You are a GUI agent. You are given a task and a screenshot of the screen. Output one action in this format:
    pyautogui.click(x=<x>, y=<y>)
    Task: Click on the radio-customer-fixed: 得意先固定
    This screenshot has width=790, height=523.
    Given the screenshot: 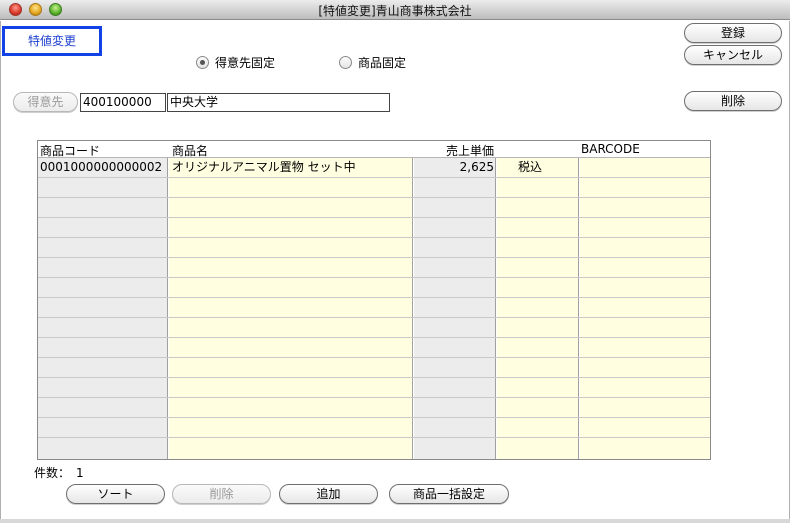 What is the action you would take?
    pyautogui.click(x=235, y=62)
    